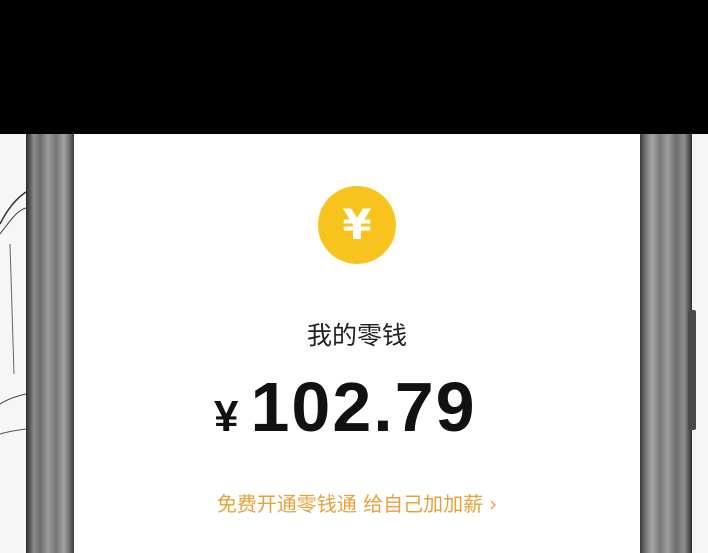 Image resolution: width=708 pixels, height=553 pixels. Describe the element at coordinates (363, 407) in the screenshot. I see `balance-amount: 102.79` at that location.